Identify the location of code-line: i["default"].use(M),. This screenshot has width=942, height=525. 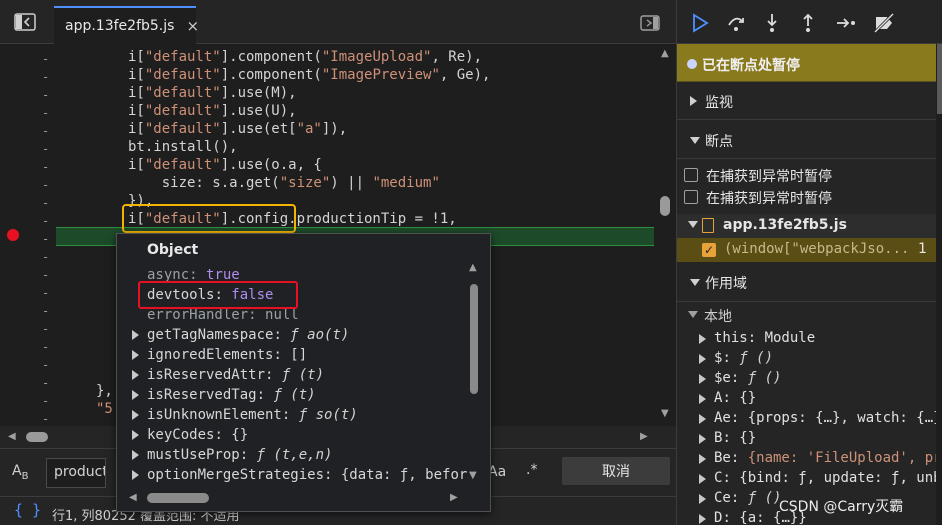
(212, 93).